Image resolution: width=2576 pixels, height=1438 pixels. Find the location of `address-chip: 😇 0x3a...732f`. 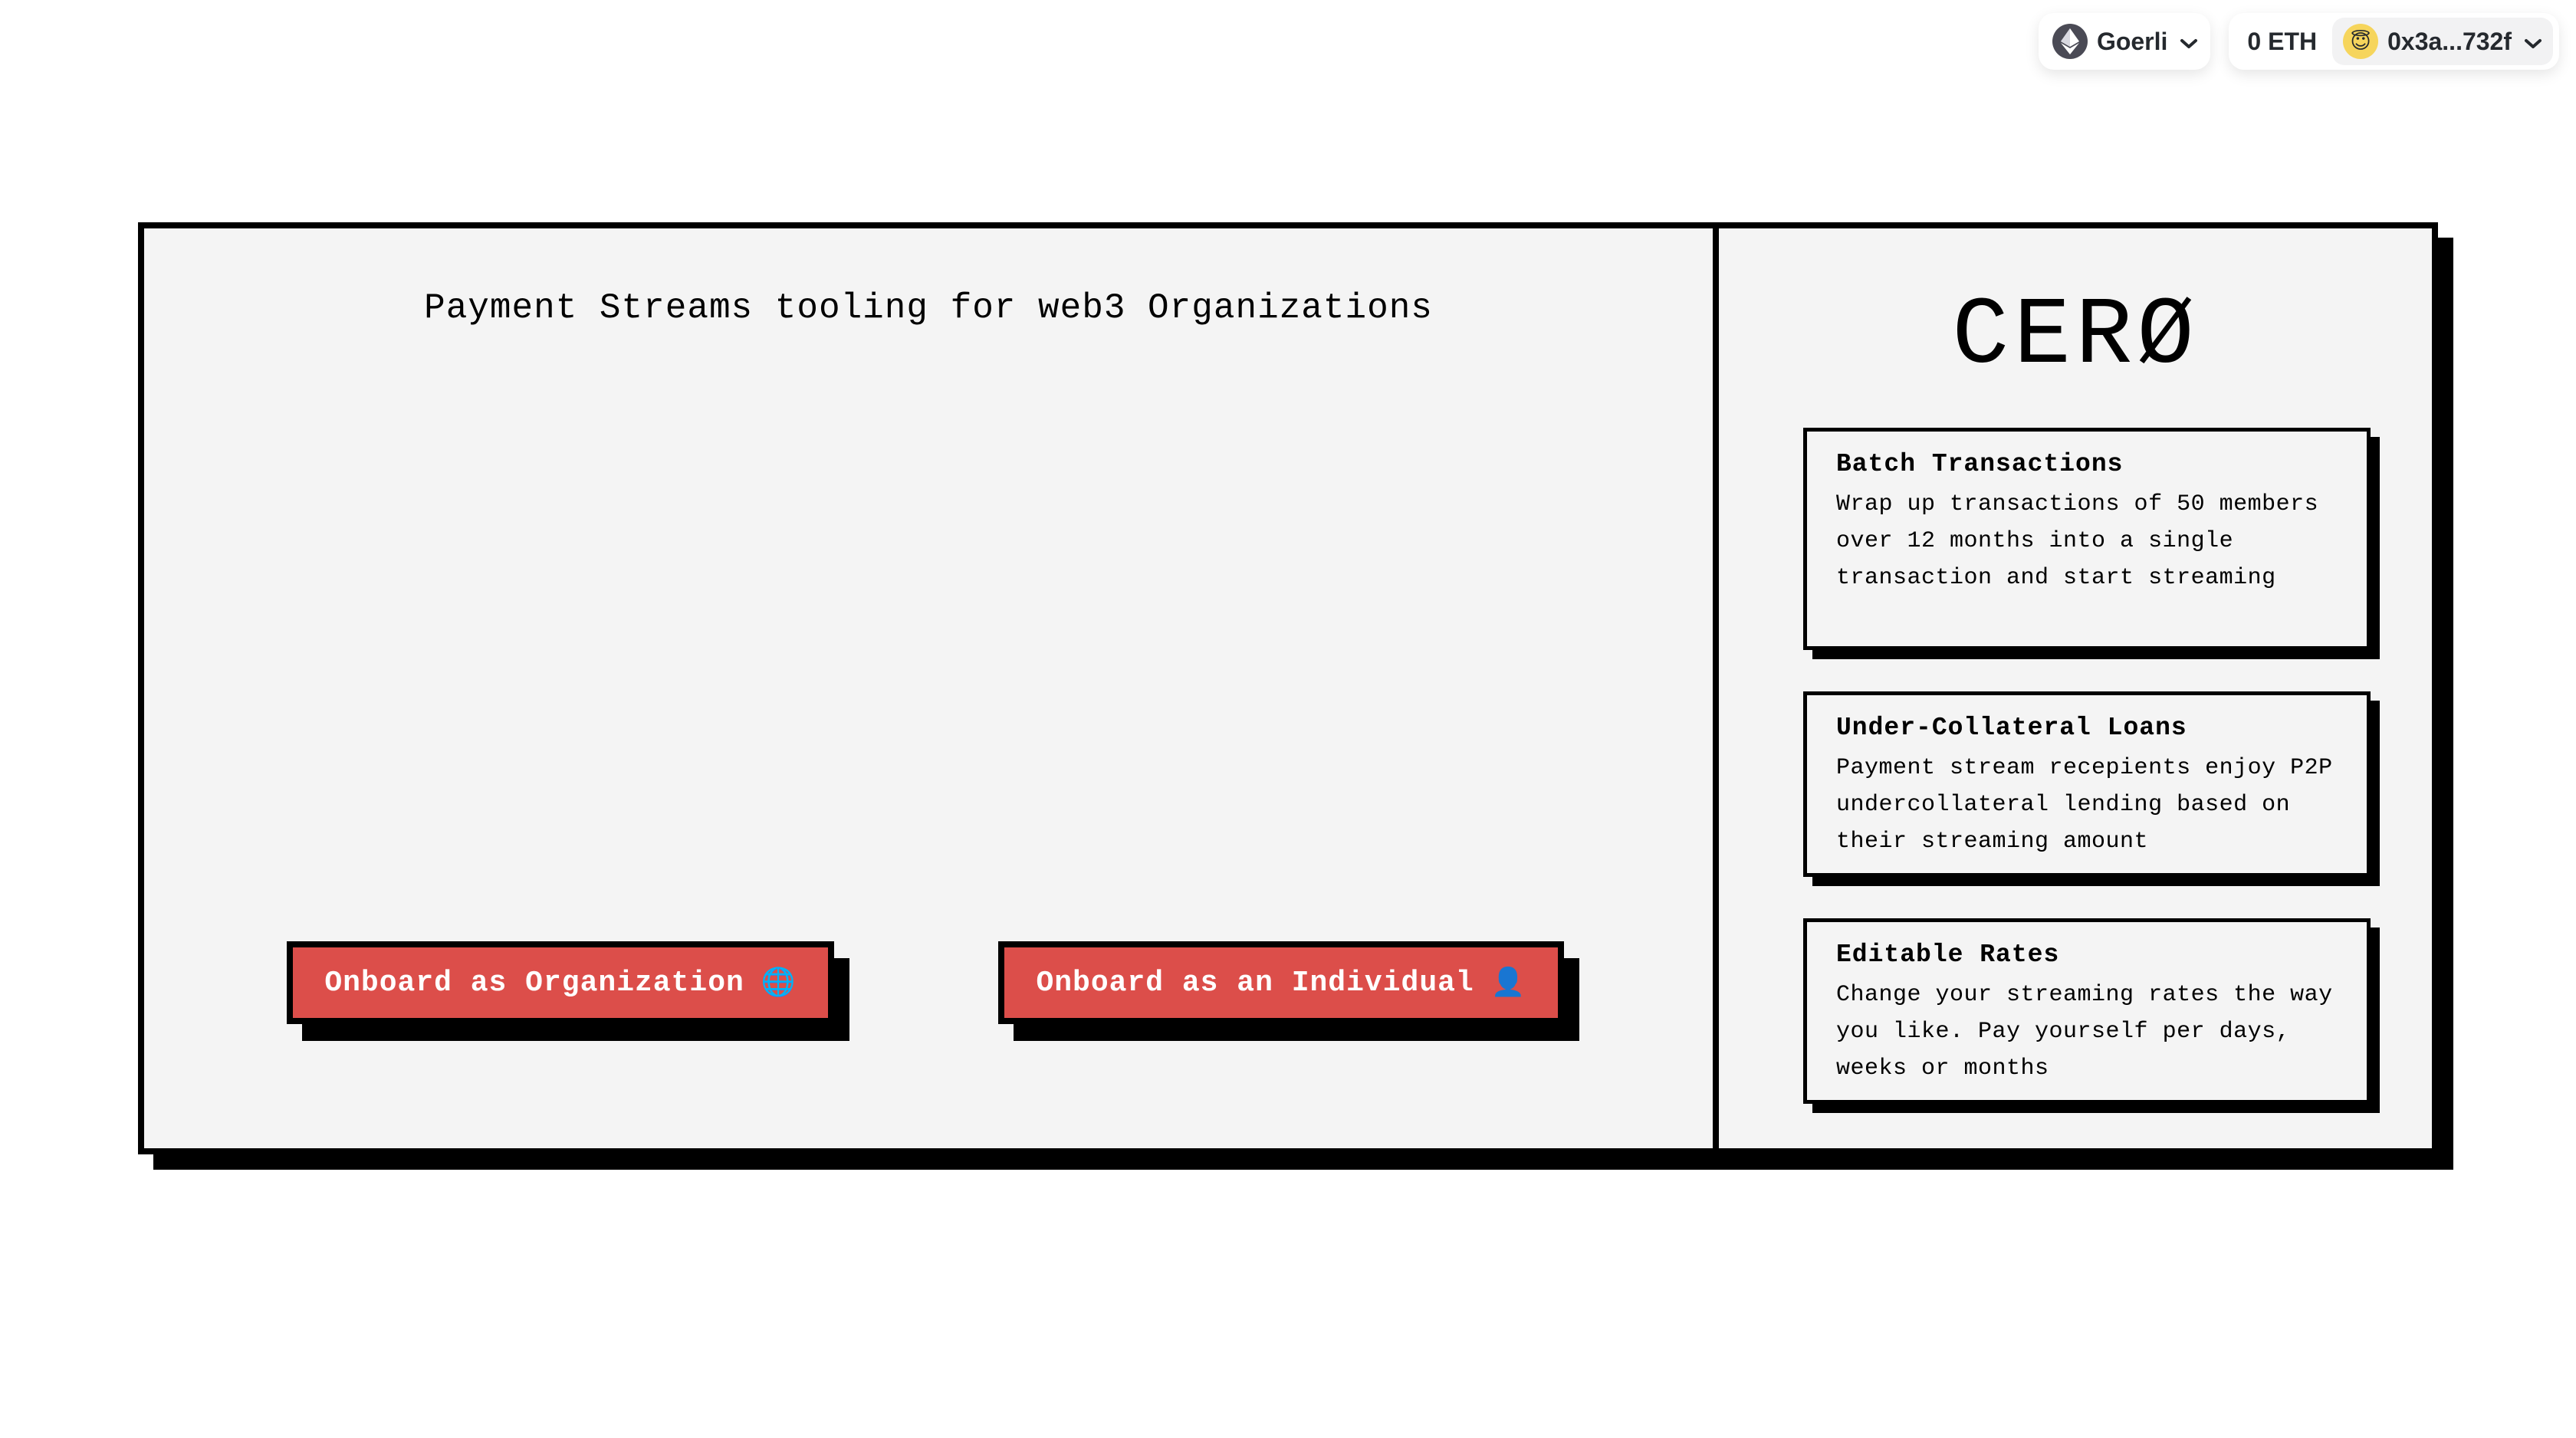

address-chip: 😇 0x3a...732f is located at coordinates (2443, 41).